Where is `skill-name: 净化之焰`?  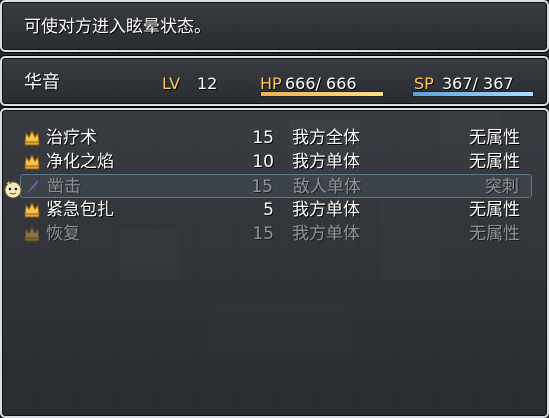 skill-name: 净化之焰 is located at coordinates (80, 162).